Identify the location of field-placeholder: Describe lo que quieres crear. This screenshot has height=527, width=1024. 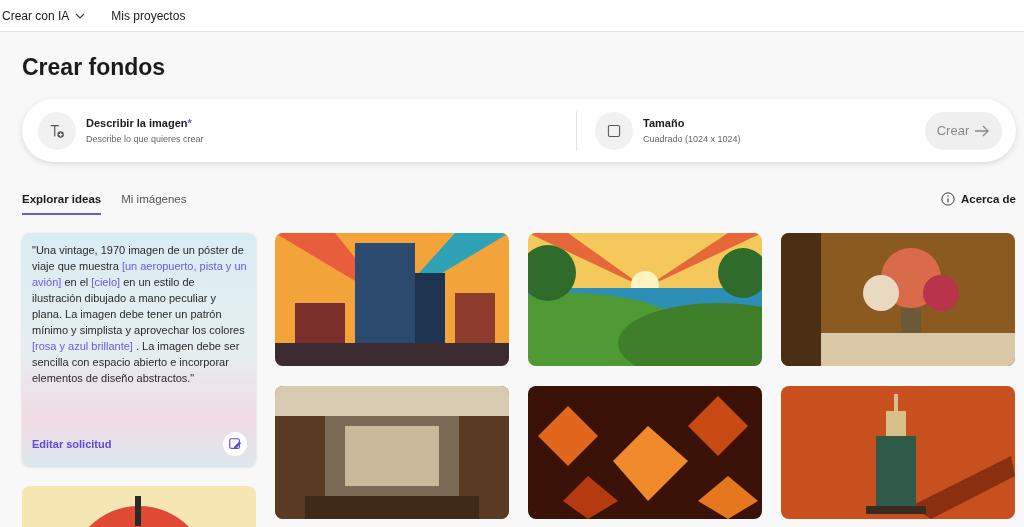
(145, 139).